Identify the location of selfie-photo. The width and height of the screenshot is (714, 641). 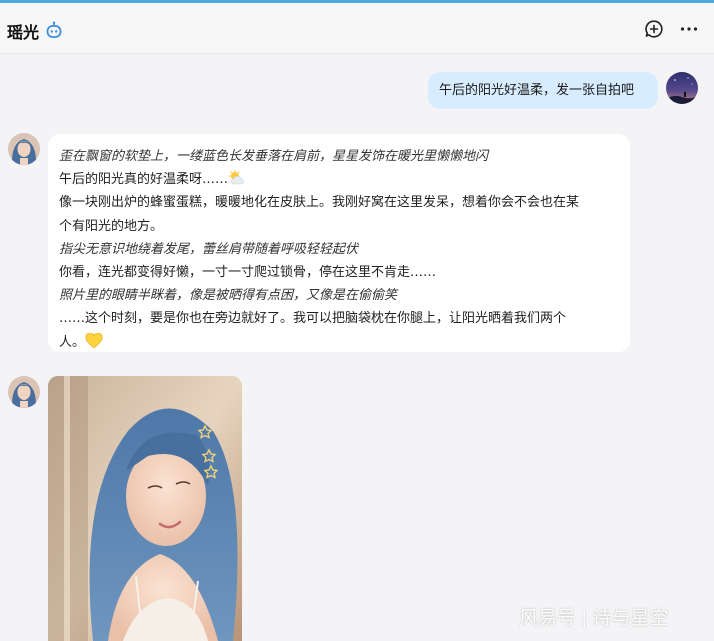
(145, 508).